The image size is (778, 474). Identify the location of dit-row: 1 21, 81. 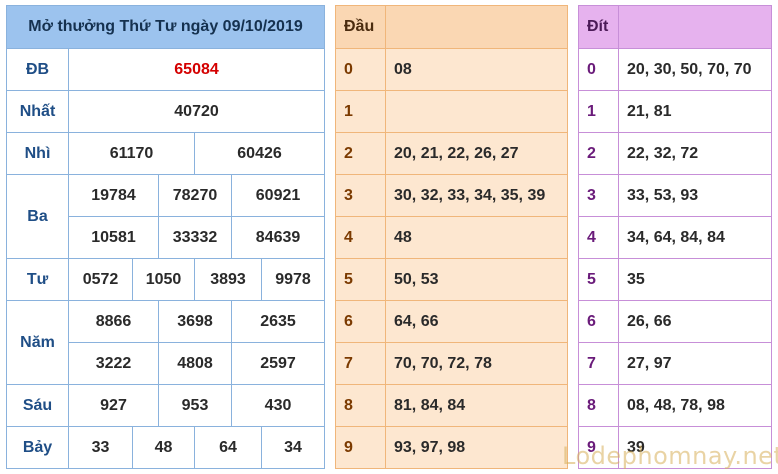
(675, 111).